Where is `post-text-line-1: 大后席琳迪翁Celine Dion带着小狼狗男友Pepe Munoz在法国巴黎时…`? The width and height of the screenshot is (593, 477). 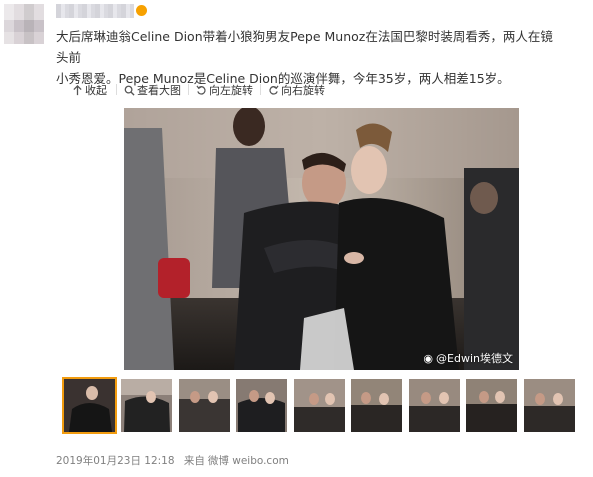 post-text-line-1: 大后席琳迪翁Celine Dion带着小狼狗男友Pepe Munoz在法国巴黎时… is located at coordinates (304, 47).